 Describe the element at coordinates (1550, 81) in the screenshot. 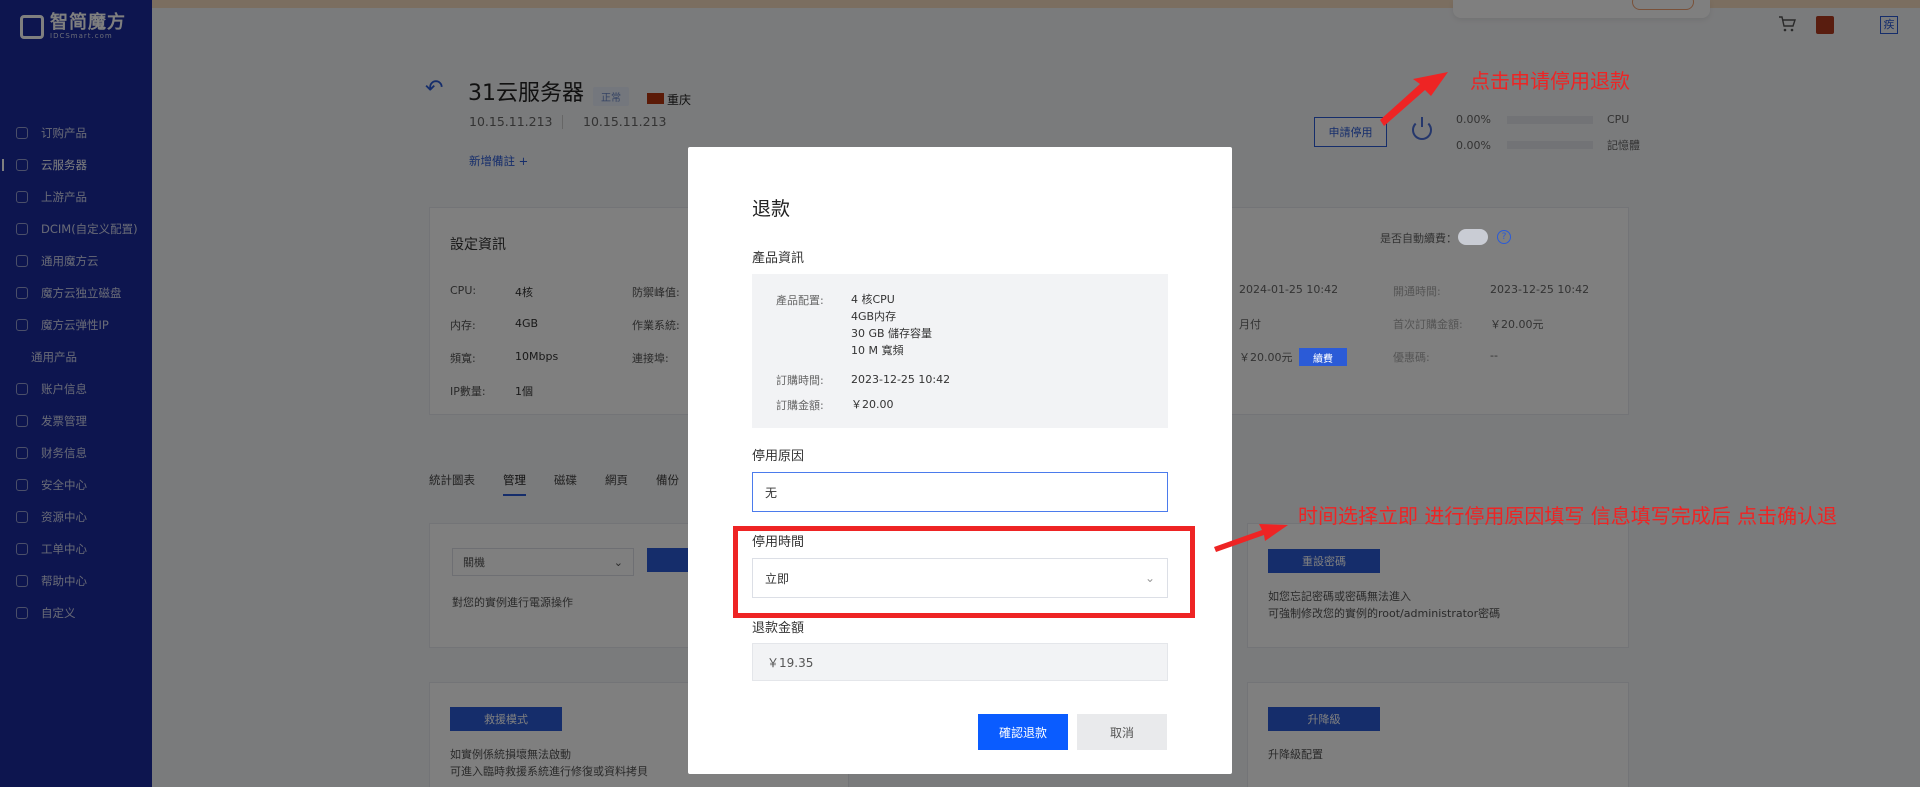

I see `annotation-top: 点击申请停用退款` at that location.